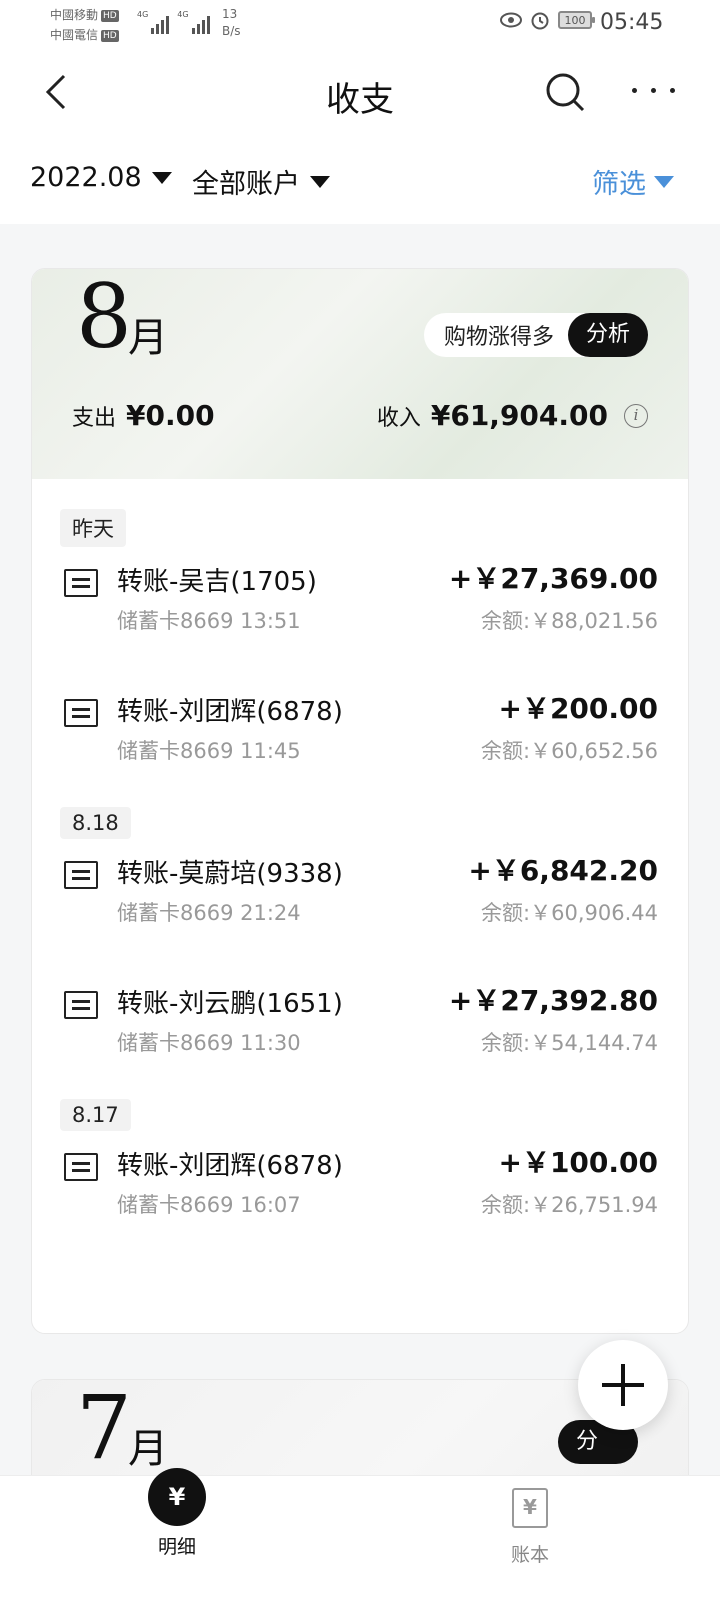 The image size is (720, 1600). I want to click on transaction-amount: +￥6,842.20, so click(563, 870).